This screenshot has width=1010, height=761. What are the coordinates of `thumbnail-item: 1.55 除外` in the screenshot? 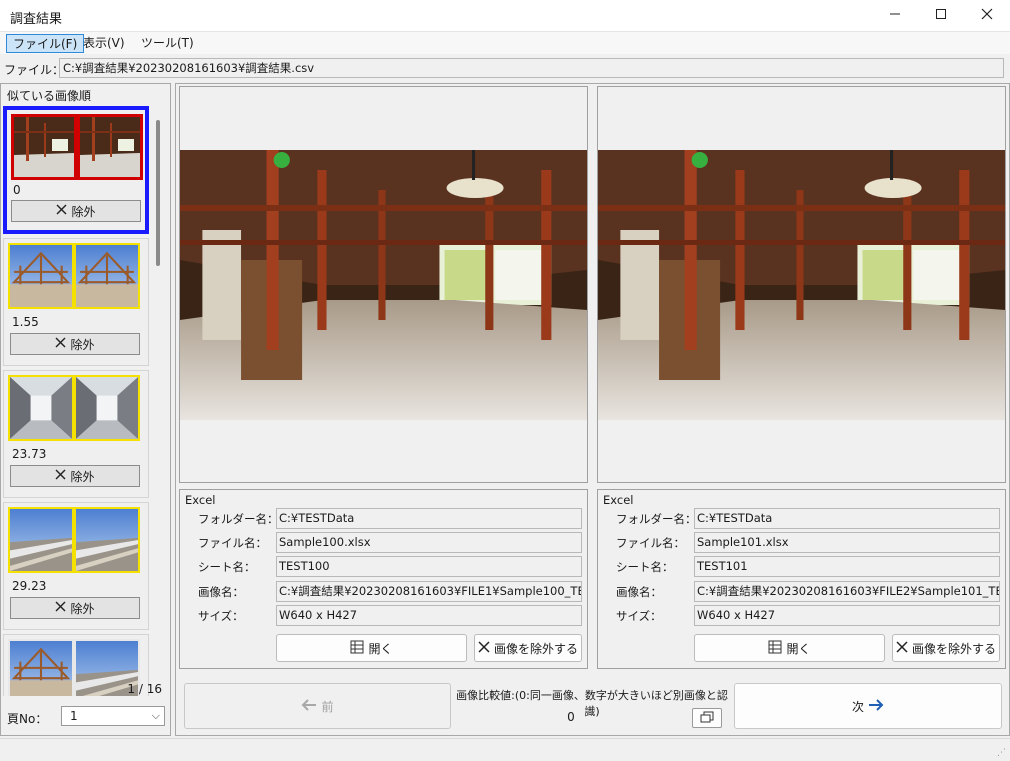 It's located at (76, 302).